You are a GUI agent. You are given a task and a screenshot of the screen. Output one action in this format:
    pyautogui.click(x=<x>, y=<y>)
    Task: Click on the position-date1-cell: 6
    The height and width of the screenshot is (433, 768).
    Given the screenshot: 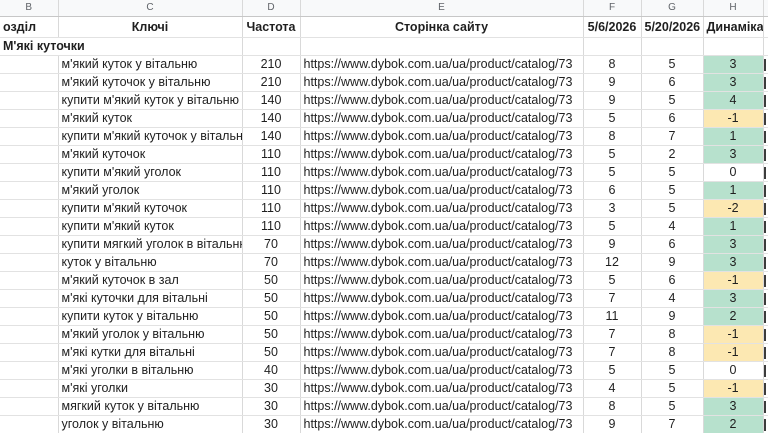 What is the action you would take?
    pyautogui.click(x=612, y=190)
    